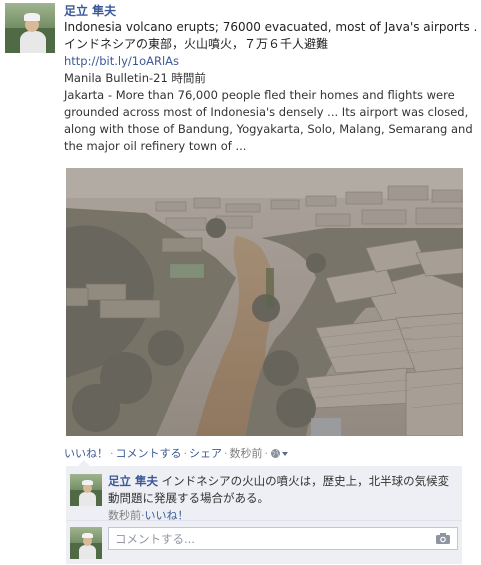 This screenshot has width=481, height=565. What do you see at coordinates (84, 463) in the screenshot?
I see `panel-caret` at bounding box center [84, 463].